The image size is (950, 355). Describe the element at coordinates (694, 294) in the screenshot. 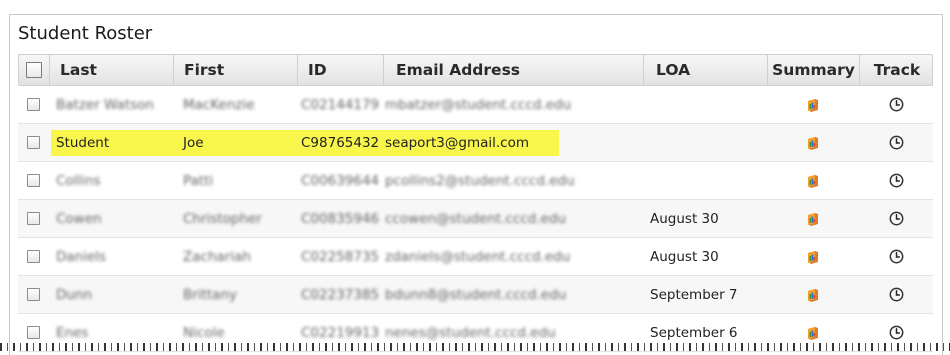

I see `cell-loa: September 7` at that location.